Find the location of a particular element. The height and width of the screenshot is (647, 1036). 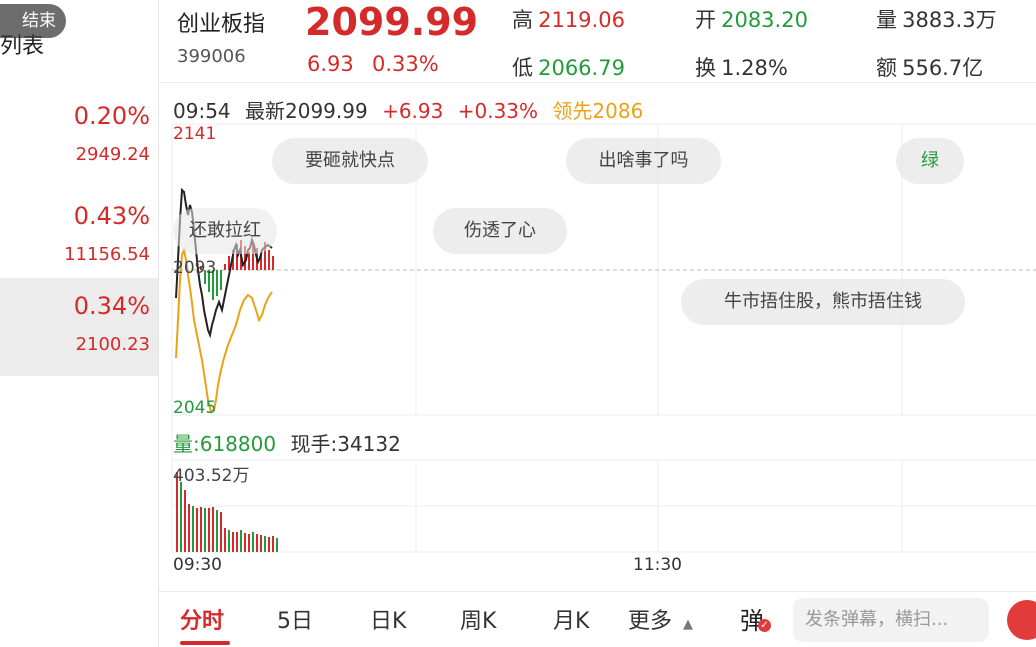

price-change-pct: 0.33% is located at coordinates (405, 64).